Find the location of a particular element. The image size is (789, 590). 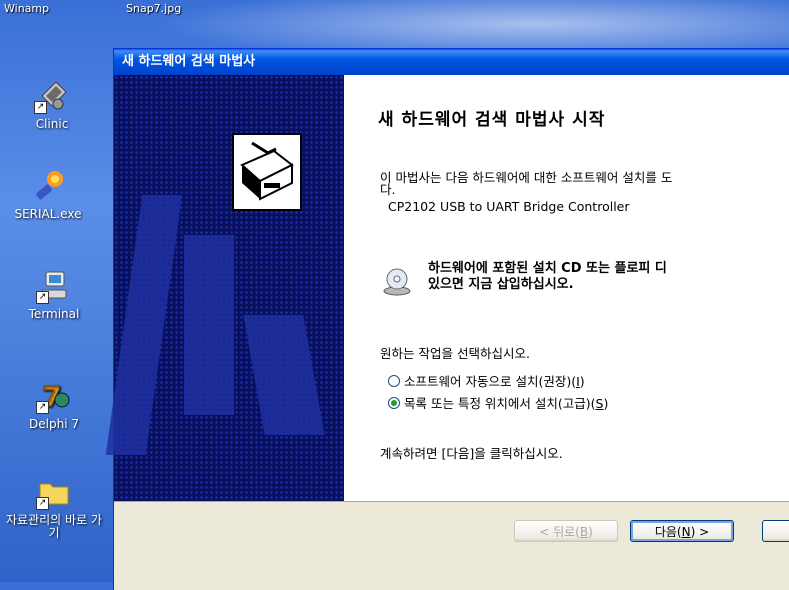

cancel-button is located at coordinates (775, 531).